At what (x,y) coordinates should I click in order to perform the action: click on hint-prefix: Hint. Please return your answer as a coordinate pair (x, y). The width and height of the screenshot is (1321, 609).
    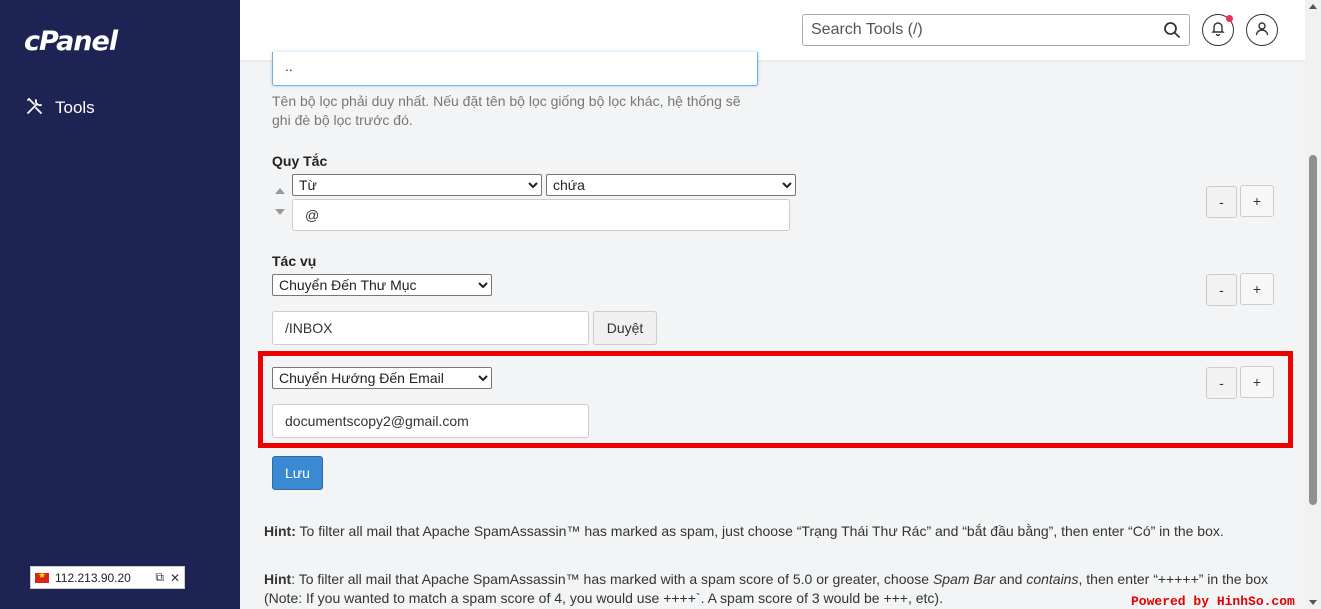
    Looking at the image, I should click on (278, 579).